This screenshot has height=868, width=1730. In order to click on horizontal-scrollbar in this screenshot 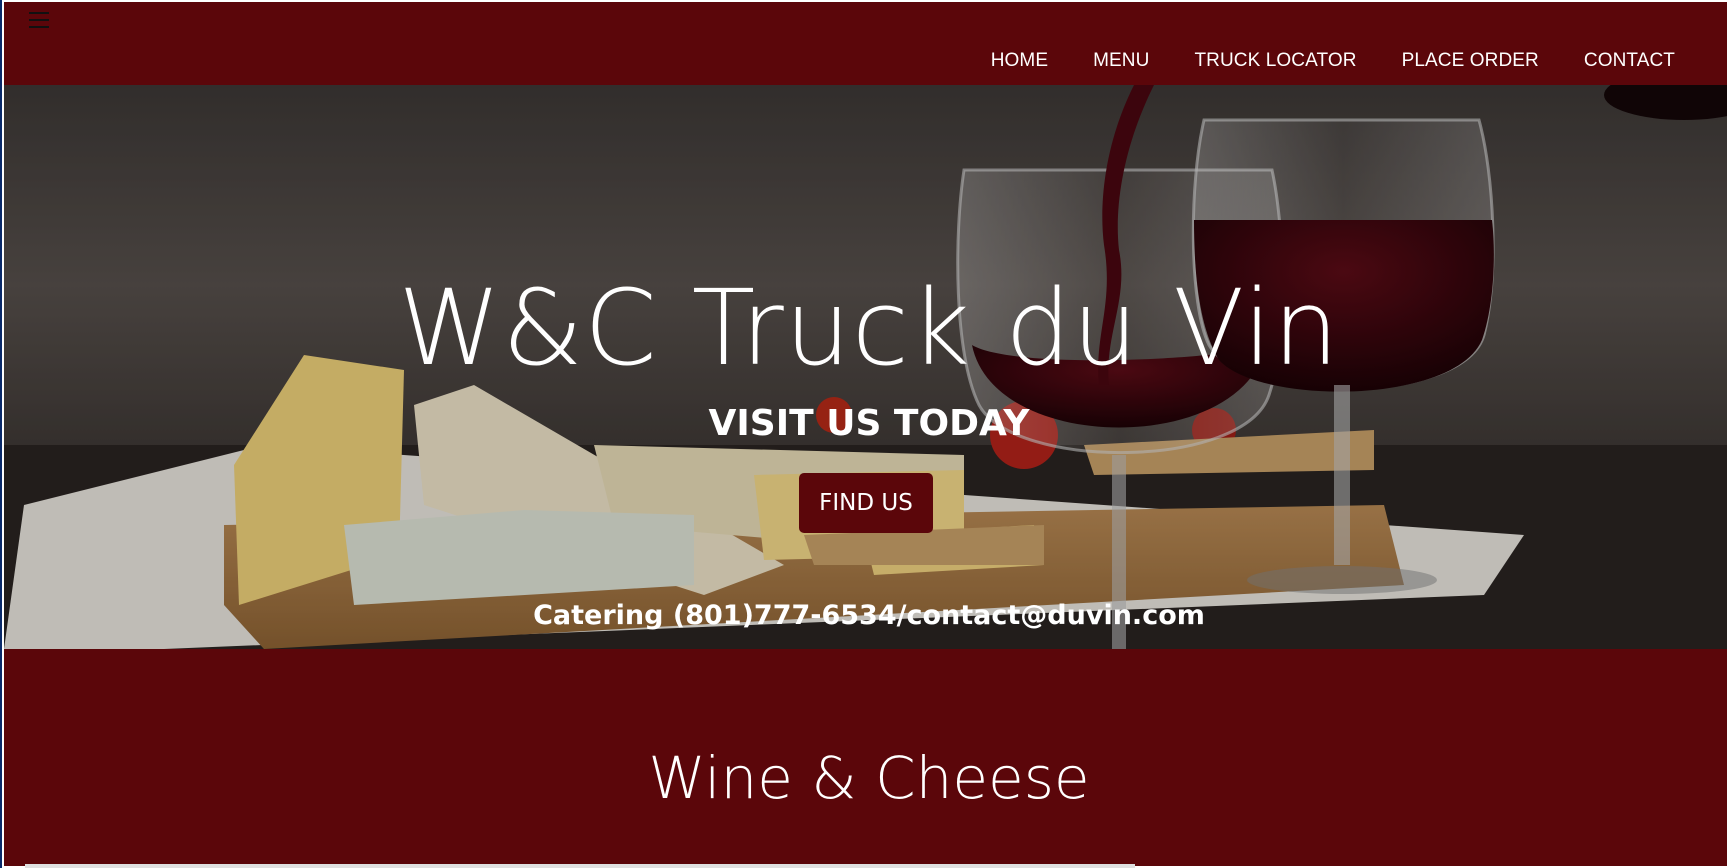, I will do `click(580, 866)`.